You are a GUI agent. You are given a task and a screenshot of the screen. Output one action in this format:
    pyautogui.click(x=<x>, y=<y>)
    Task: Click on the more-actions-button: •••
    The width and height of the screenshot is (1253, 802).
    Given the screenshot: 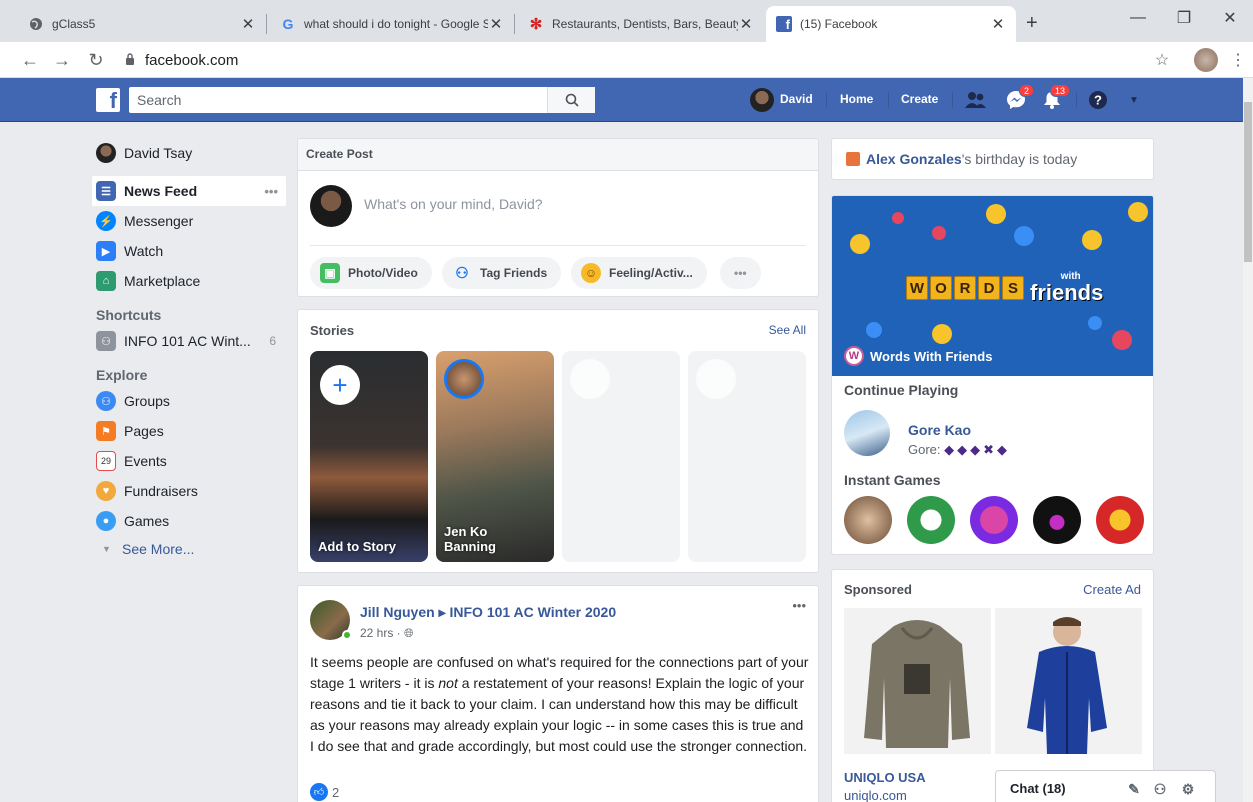 What is the action you would take?
    pyautogui.click(x=740, y=273)
    